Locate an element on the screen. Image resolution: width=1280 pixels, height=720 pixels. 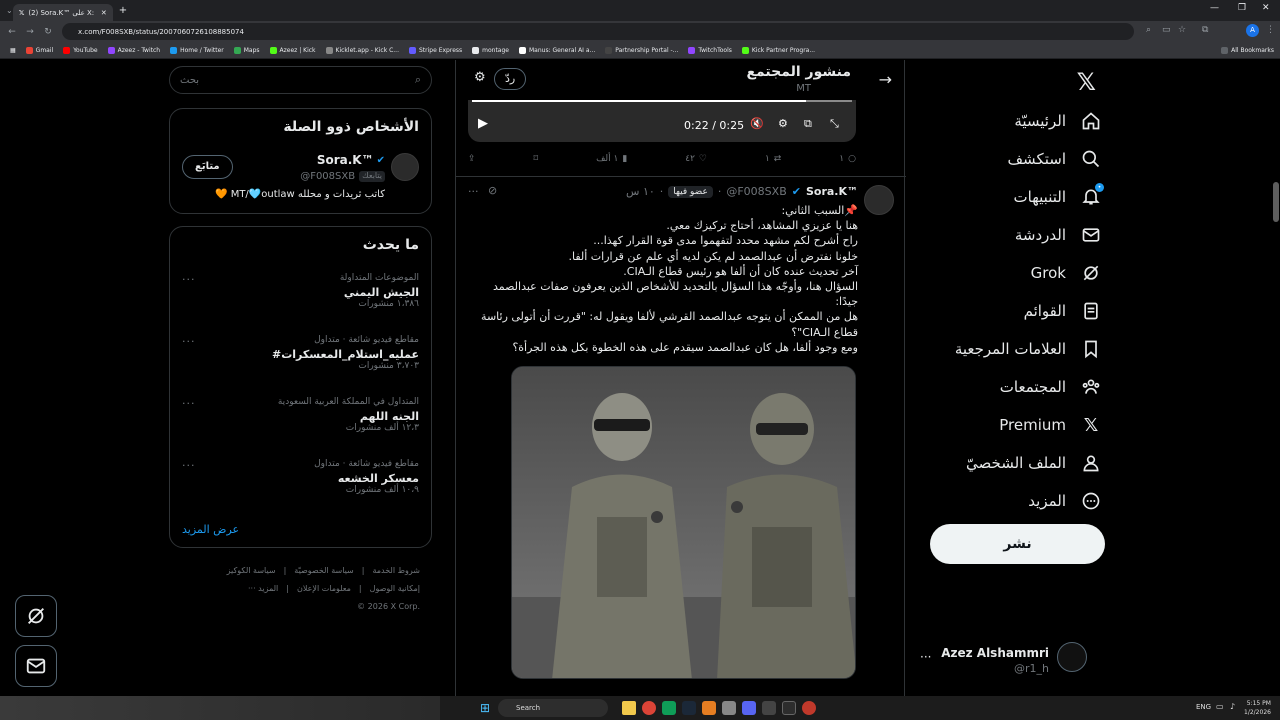
cast-icon: ▭ is located at coordinates (1166, 30).